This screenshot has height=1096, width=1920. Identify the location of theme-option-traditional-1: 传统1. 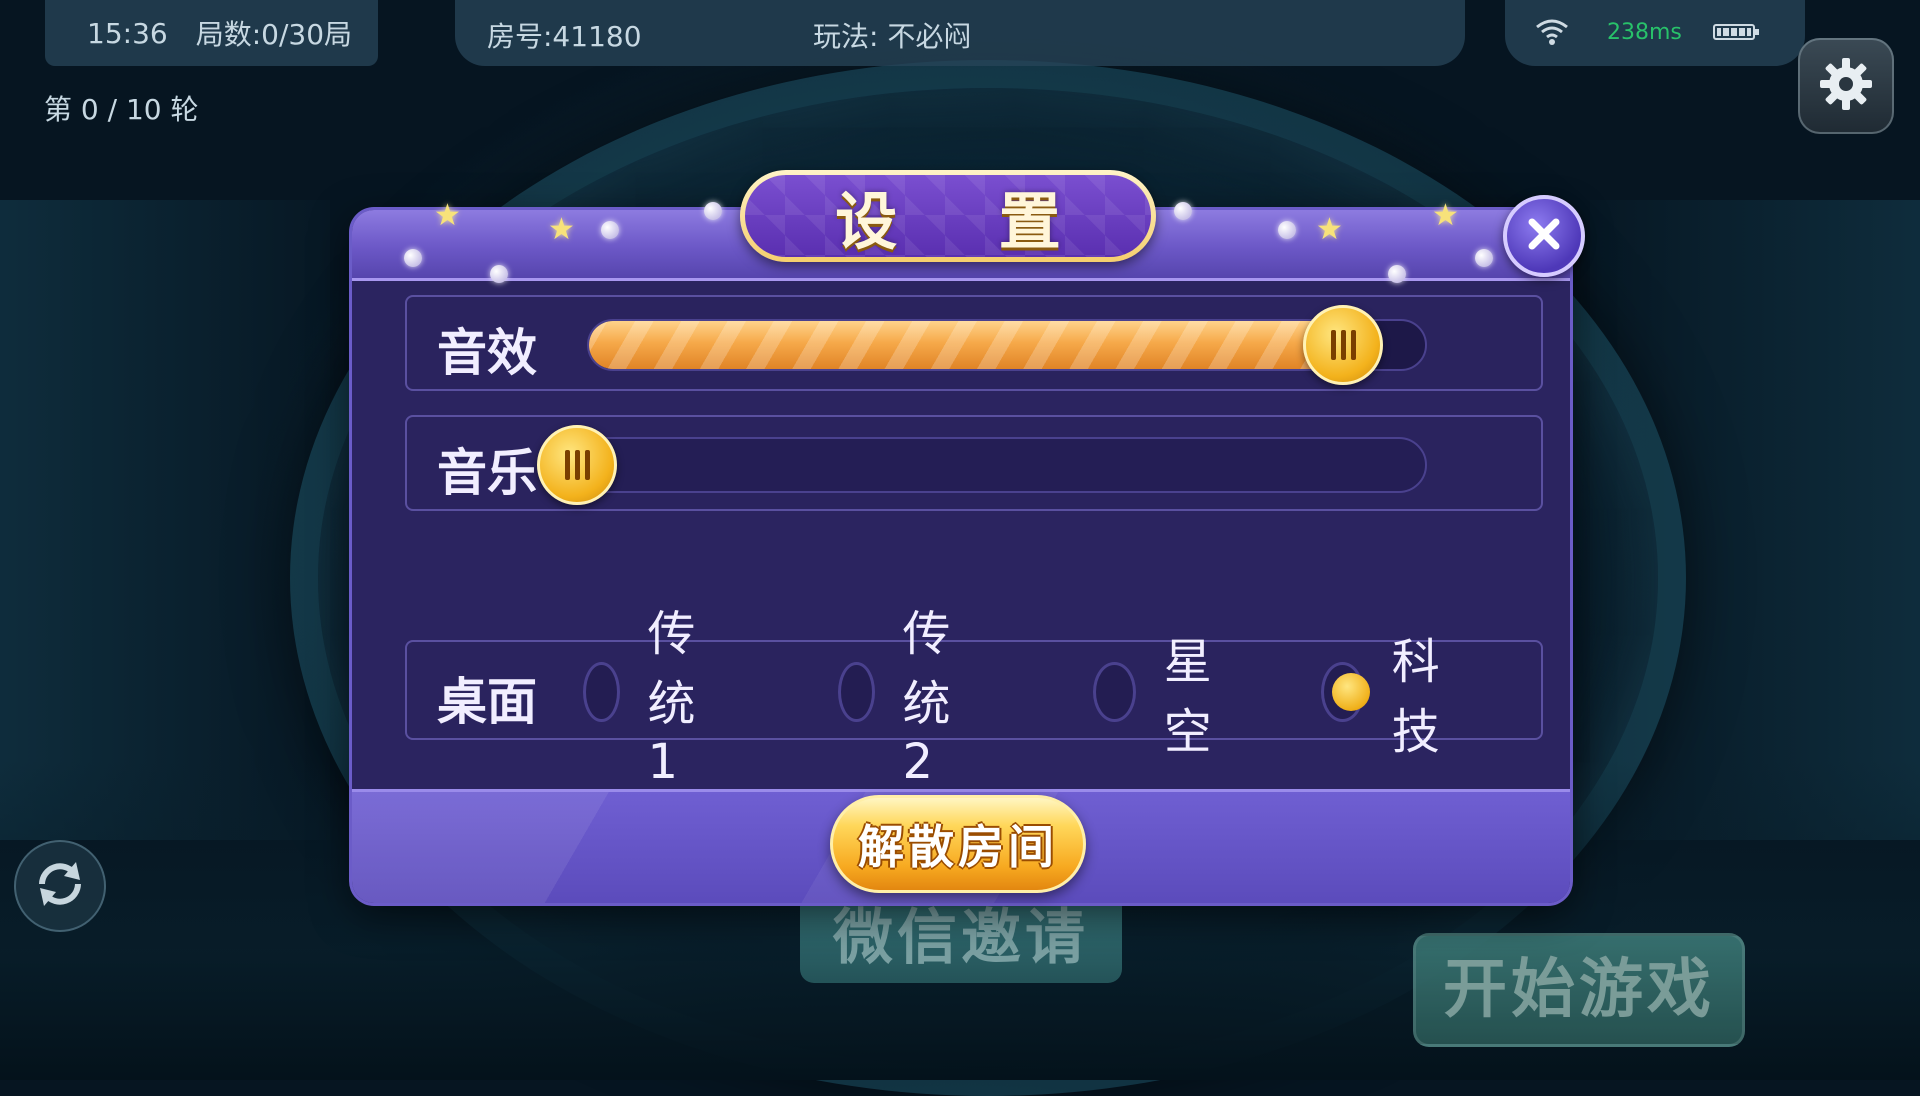
(651, 698).